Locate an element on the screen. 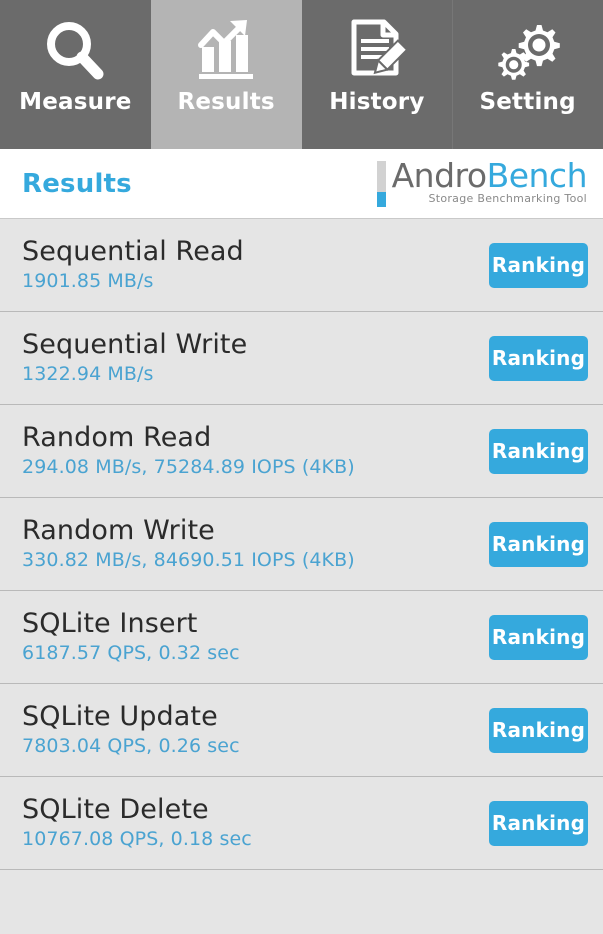 Image resolution: width=603 pixels, height=934 pixels. gears-icon is located at coordinates (528, 50).